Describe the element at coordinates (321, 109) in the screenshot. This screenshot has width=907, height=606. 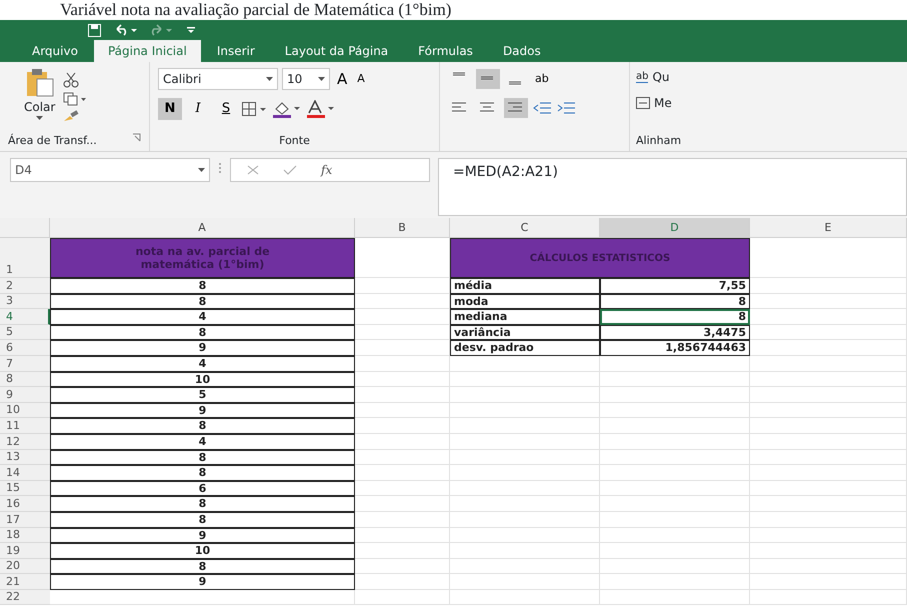
I see `font-color-icon` at that location.